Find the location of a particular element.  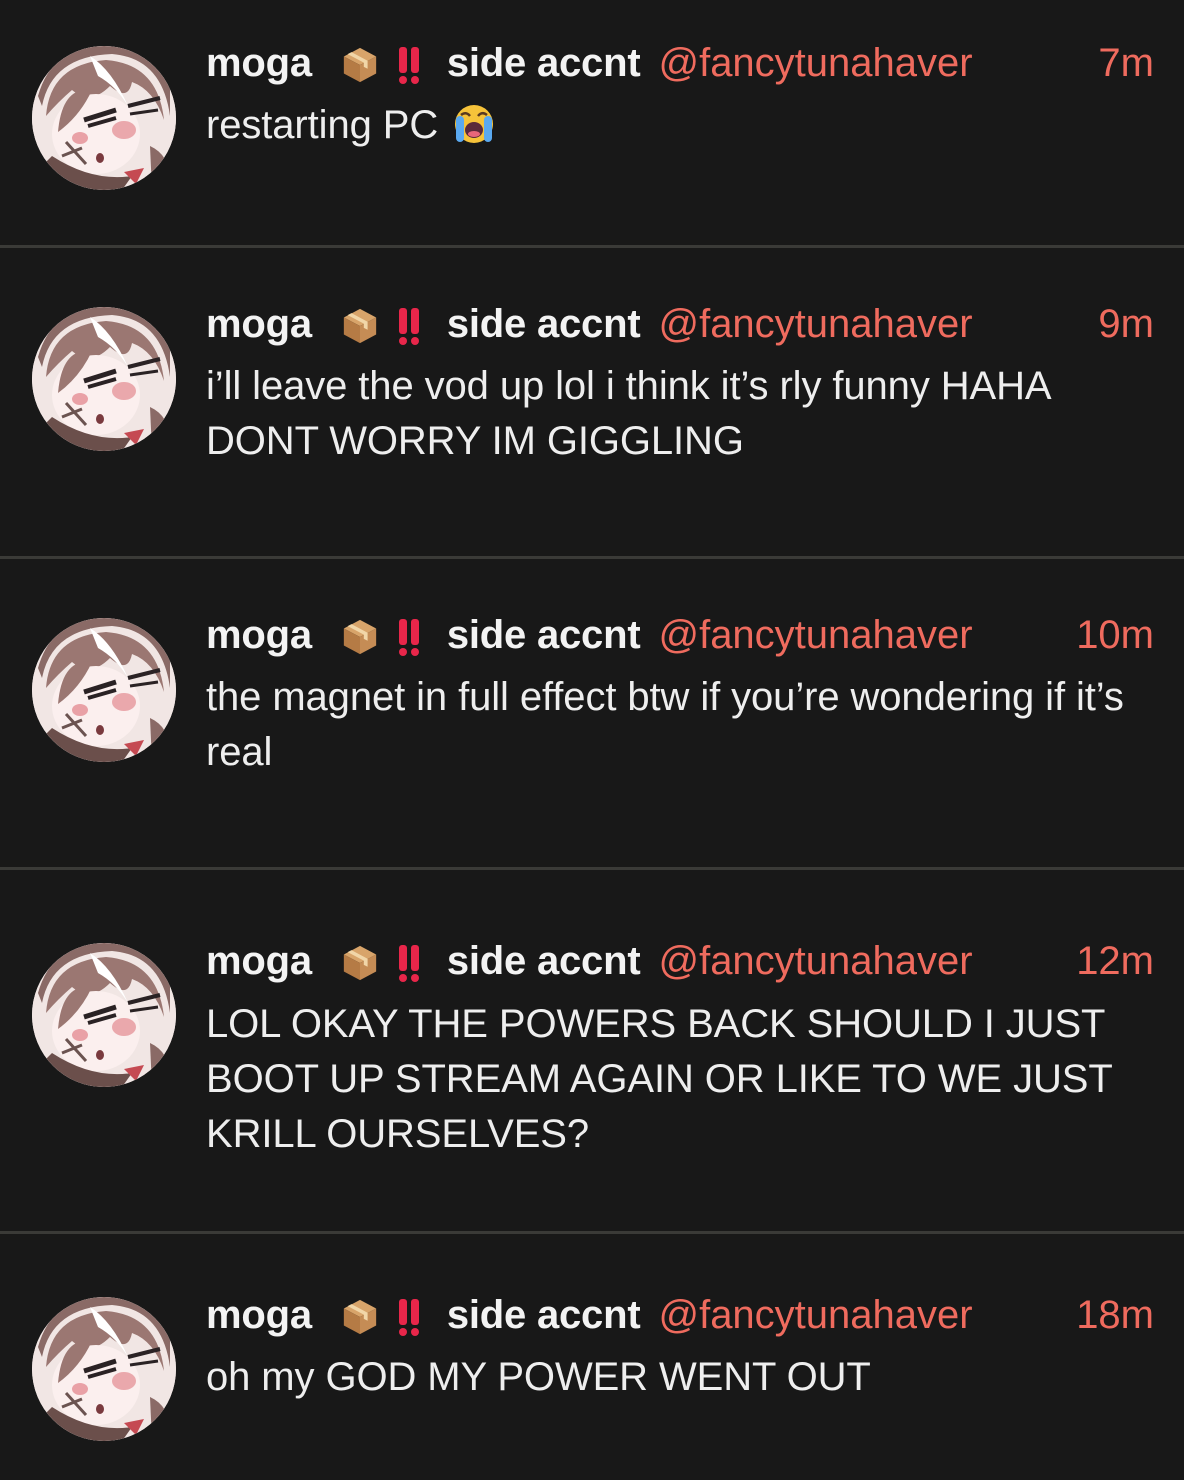

post-text: restarting PC is located at coordinates (681, 125).